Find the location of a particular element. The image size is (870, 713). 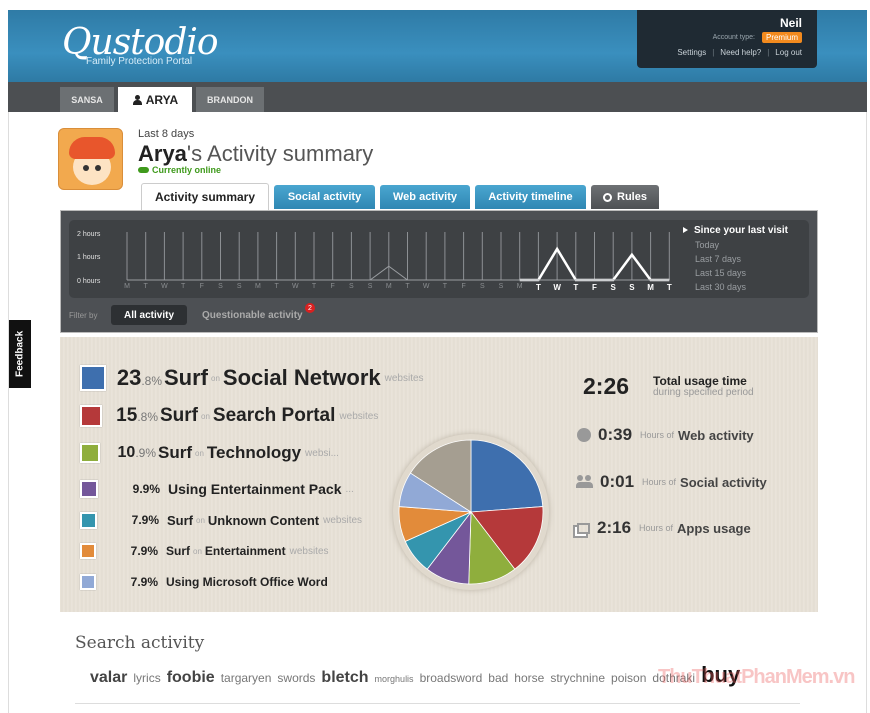

avatar-hair is located at coordinates (92, 148).